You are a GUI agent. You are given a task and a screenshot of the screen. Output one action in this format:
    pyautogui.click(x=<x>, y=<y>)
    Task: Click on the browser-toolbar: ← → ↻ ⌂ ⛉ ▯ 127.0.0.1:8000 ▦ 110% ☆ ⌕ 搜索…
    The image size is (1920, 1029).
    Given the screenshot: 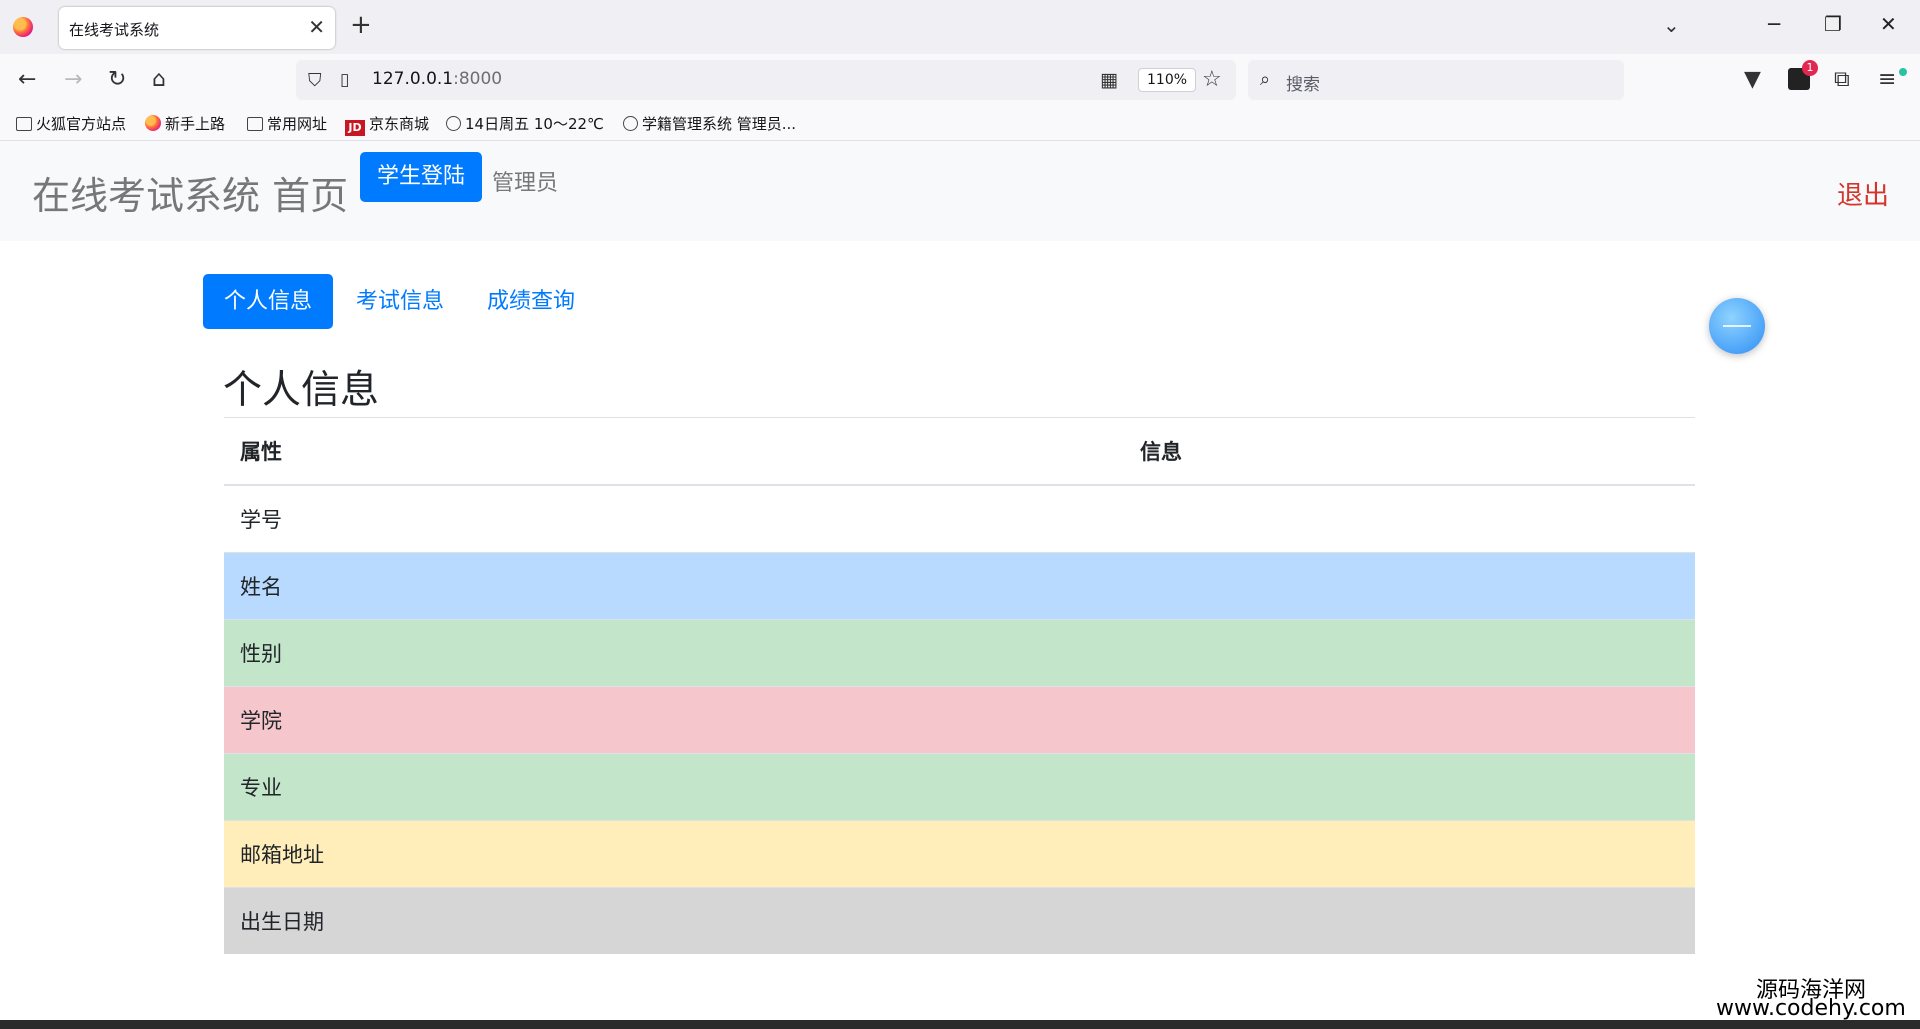 What is the action you would take?
    pyautogui.click(x=960, y=80)
    